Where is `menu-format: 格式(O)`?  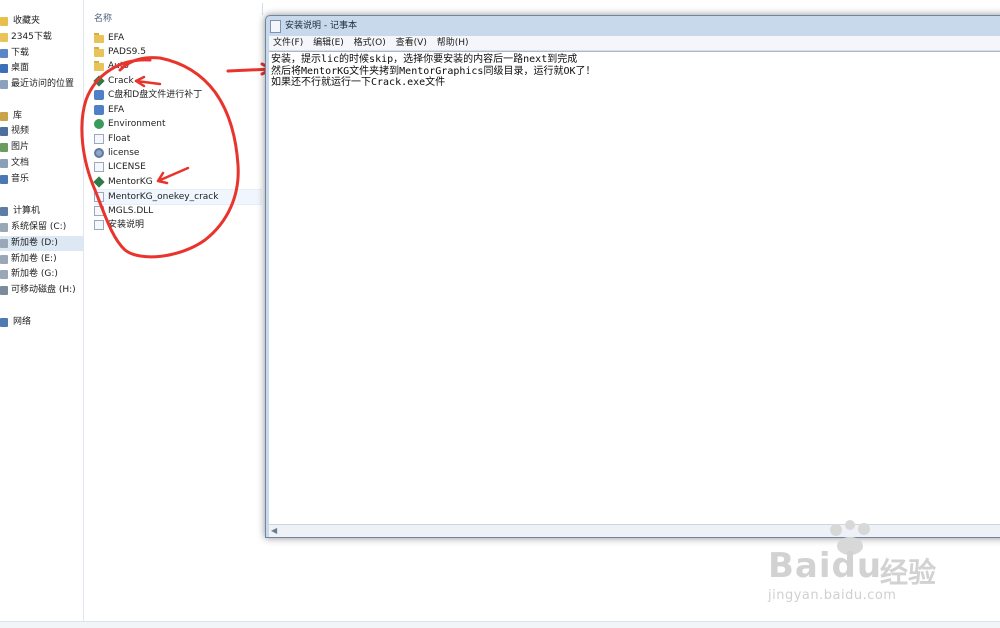
menu-format: 格式(O) is located at coordinates (370, 43).